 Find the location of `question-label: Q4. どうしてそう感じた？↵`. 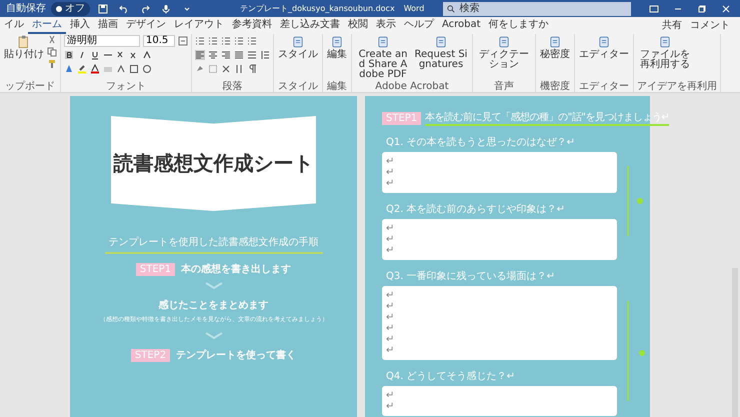

question-label: Q4. どうしてそう感じた？↵ is located at coordinates (450, 376).